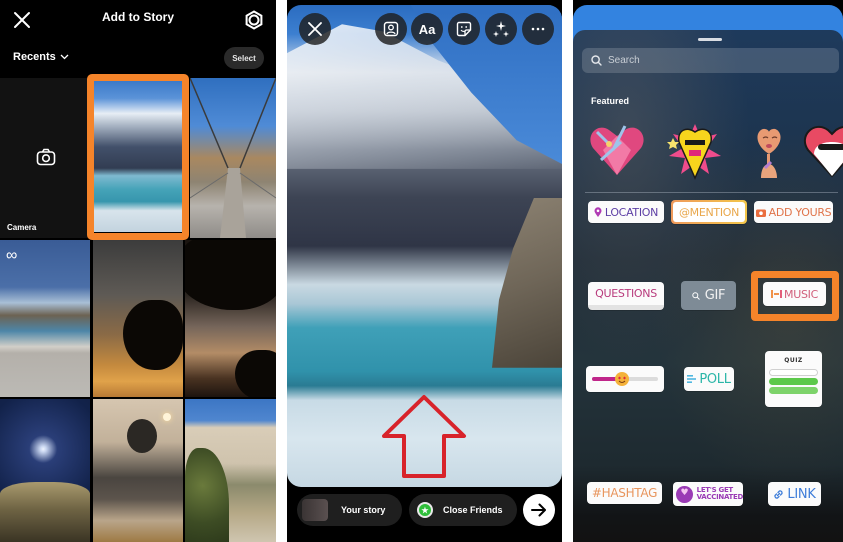  Describe the element at coordinates (230, 318) in the screenshot. I see `dusk-tree-silhouette-photo` at that location.